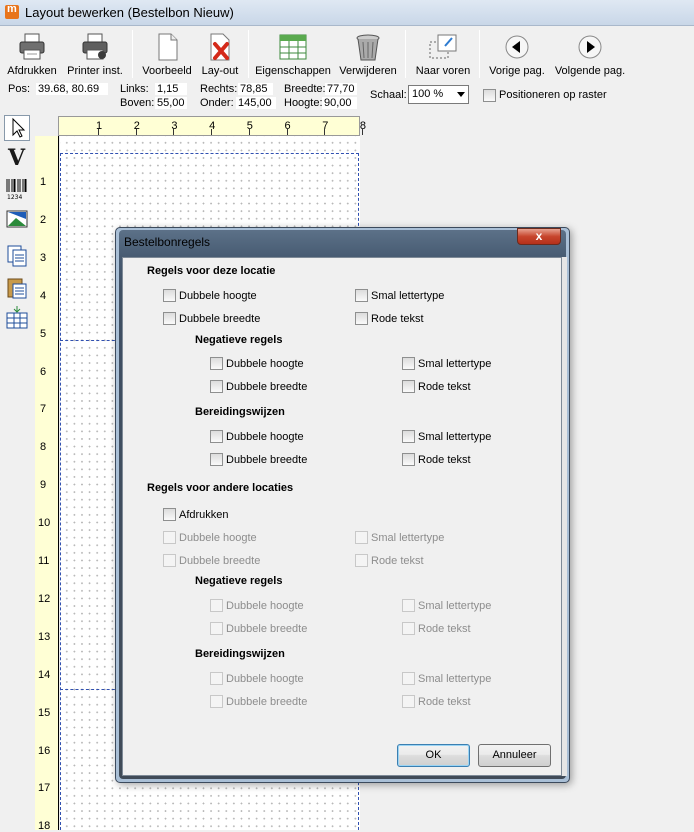 This screenshot has width=694, height=832. What do you see at coordinates (347, 13) in the screenshot?
I see `title-bar: Layout bewerken (Bestelbon Nieuw)` at bounding box center [347, 13].